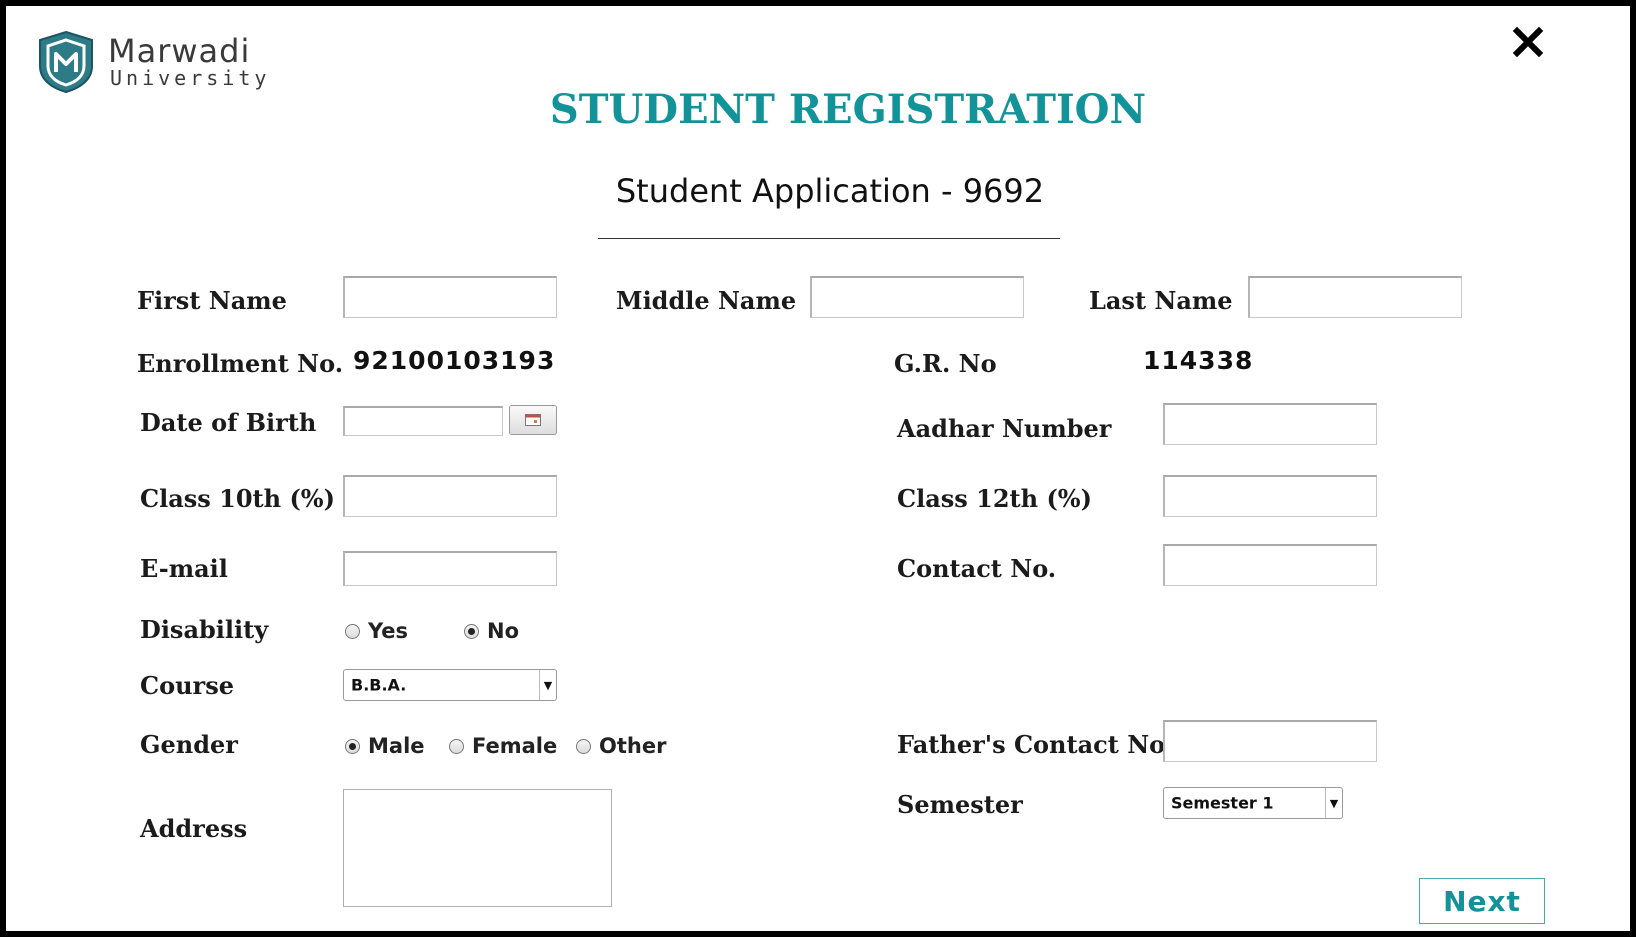 This screenshot has width=1636, height=937. What do you see at coordinates (917, 297) in the screenshot?
I see `middle-name-input` at bounding box center [917, 297].